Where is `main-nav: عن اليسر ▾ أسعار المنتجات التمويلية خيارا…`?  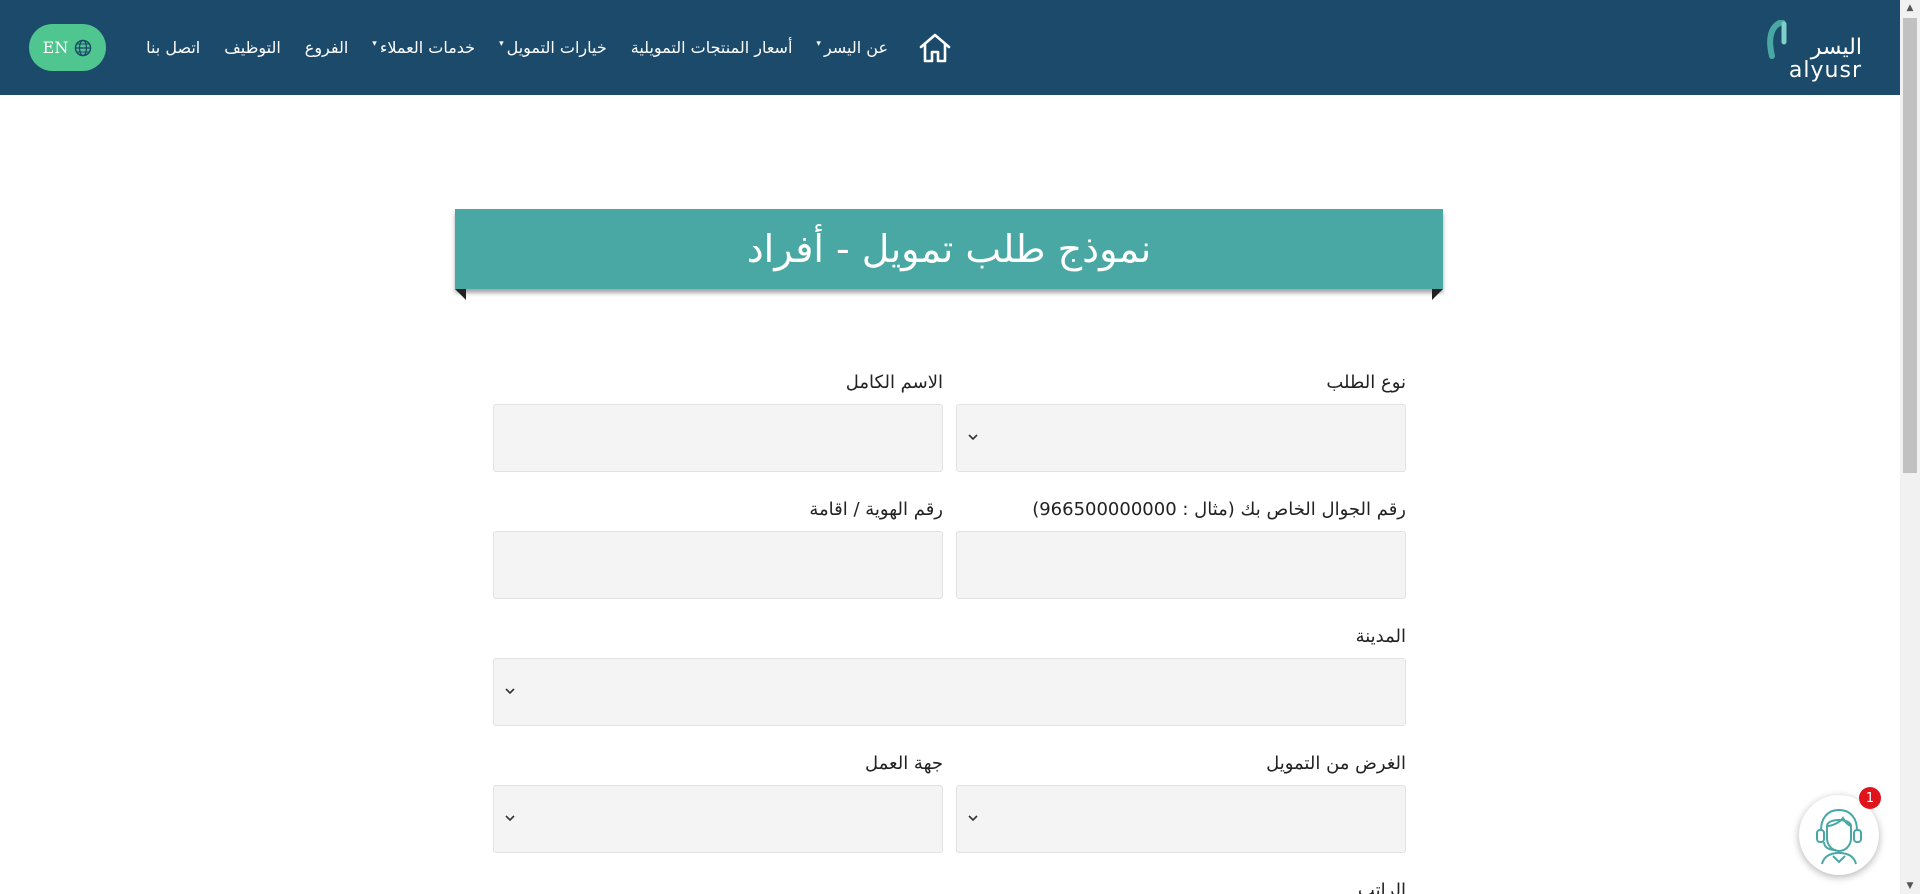 main-nav: عن اليسر ▾ أسعار المنتجات التمويلية خيارا… is located at coordinates (547, 47).